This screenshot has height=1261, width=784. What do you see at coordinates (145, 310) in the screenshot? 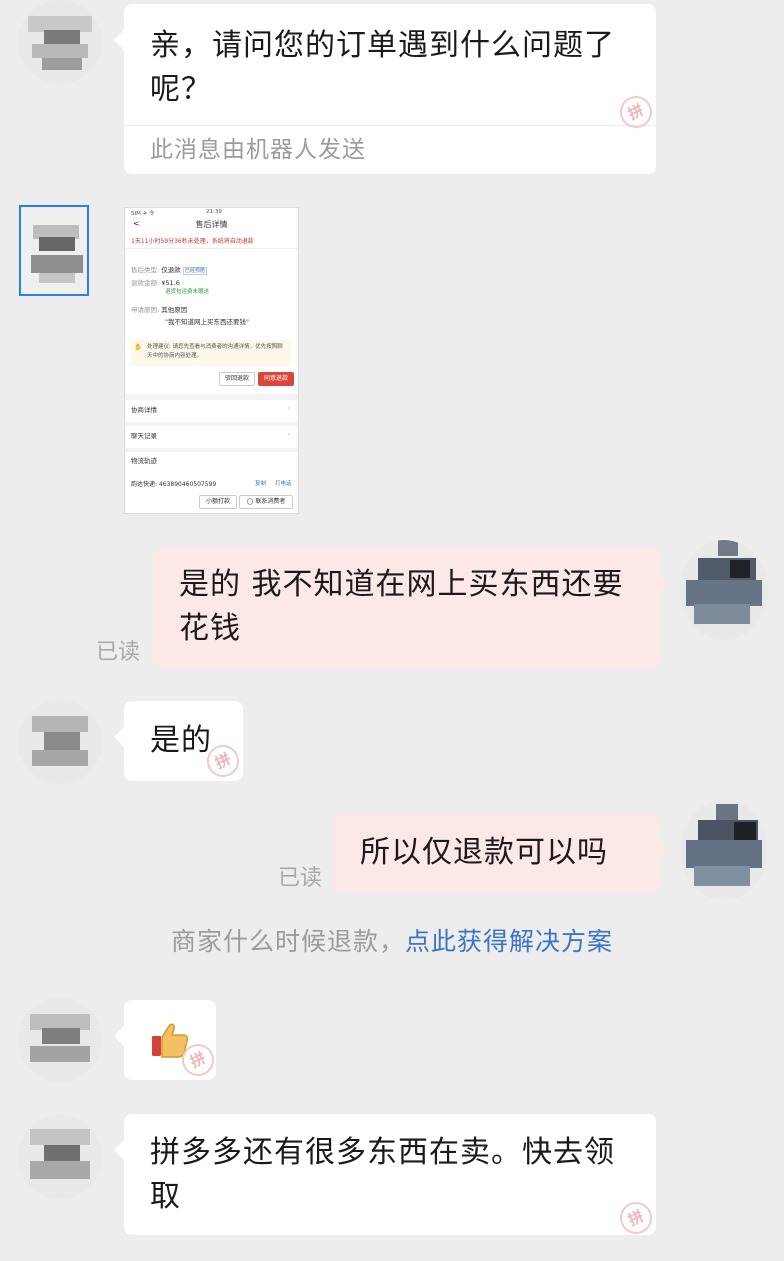
I see `reason-label: 申请原因:` at bounding box center [145, 310].